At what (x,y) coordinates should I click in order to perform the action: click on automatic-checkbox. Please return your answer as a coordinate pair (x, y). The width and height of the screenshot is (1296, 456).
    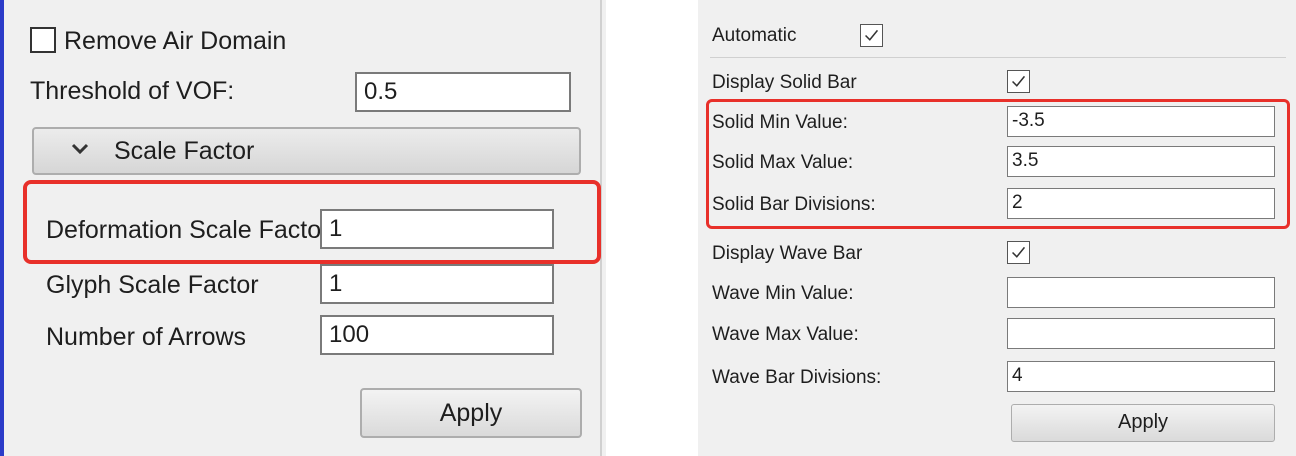
    Looking at the image, I should click on (871, 35).